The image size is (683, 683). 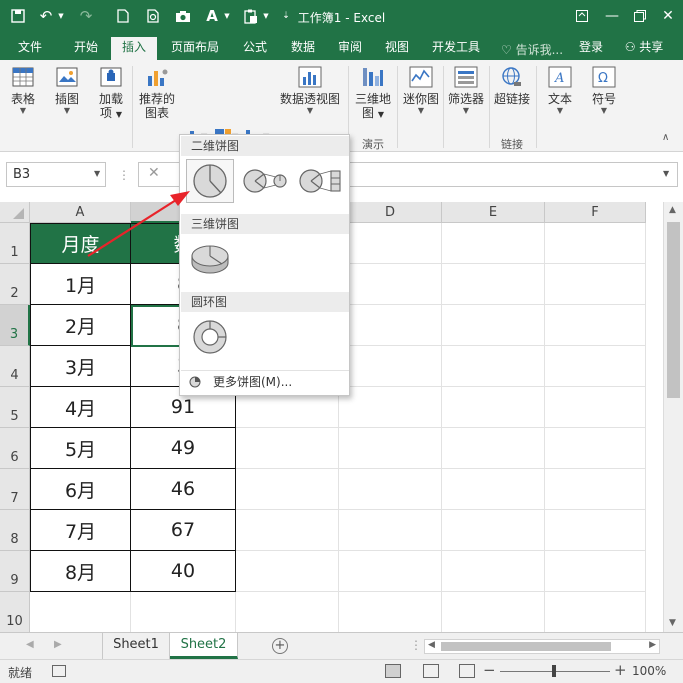 What do you see at coordinates (80, 284) in the screenshot?
I see `month-cell: 1月` at bounding box center [80, 284].